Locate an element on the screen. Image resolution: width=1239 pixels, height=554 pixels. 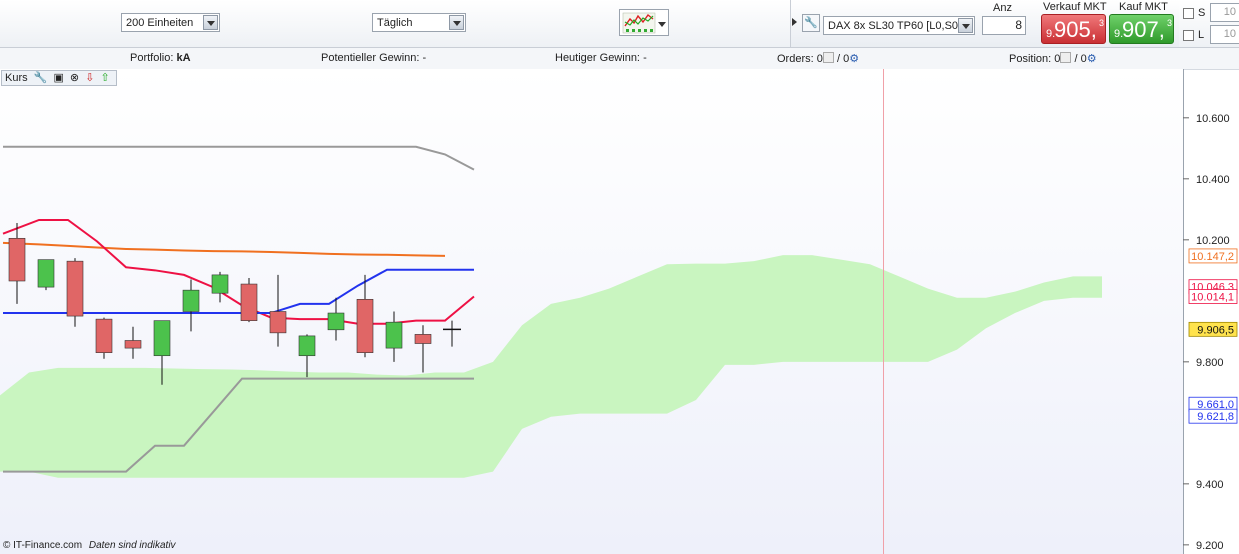
buy-price-fraction: 3 is located at coordinates (1170, 23).